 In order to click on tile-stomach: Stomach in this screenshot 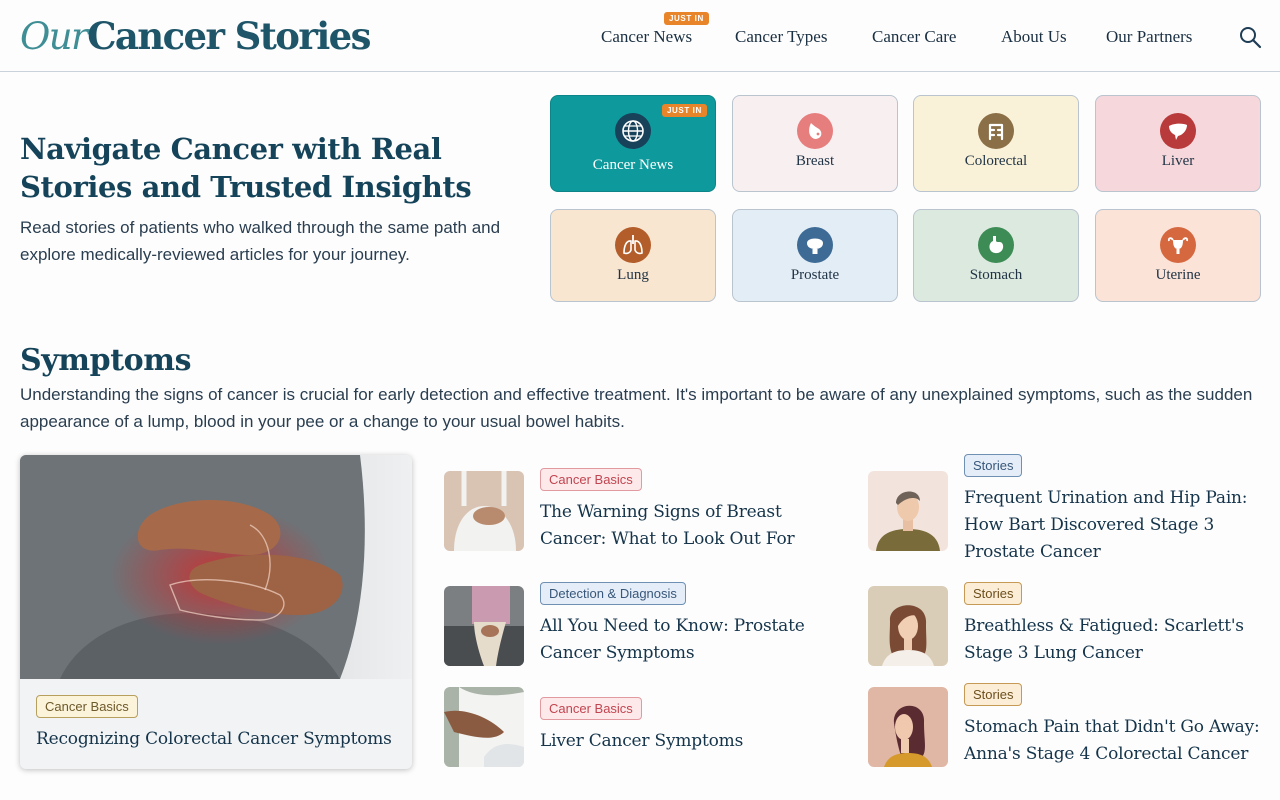, I will do `click(996, 255)`.